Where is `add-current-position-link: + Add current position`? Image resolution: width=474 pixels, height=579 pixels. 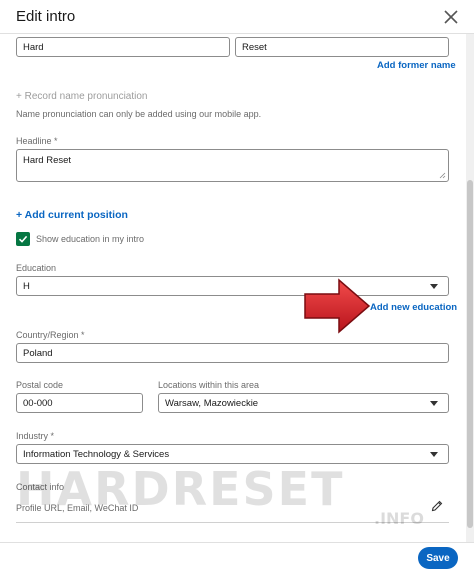 add-current-position-link: + Add current position is located at coordinates (72, 215).